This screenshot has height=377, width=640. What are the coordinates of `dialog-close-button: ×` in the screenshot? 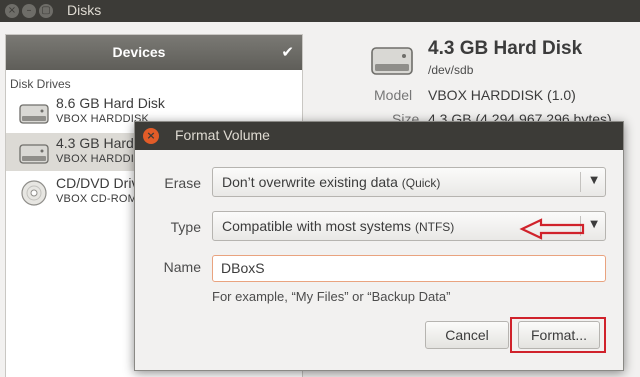 It's located at (151, 136).